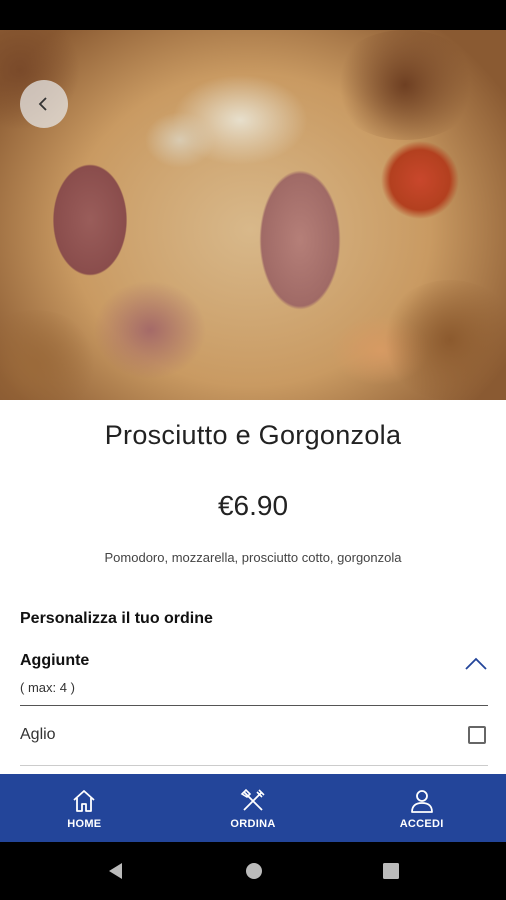 This screenshot has width=506, height=900. I want to click on nav-item-home: HOME, so click(84, 808).